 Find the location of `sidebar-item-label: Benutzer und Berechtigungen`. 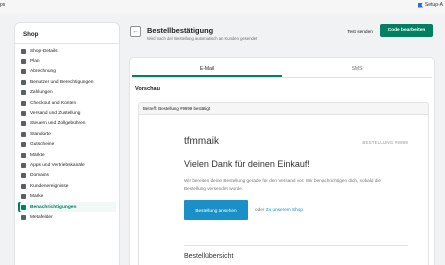

sidebar-item-label: Benutzer und Berechtigungen is located at coordinates (62, 82).